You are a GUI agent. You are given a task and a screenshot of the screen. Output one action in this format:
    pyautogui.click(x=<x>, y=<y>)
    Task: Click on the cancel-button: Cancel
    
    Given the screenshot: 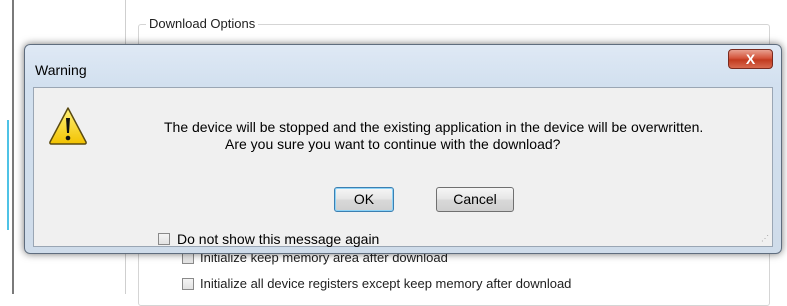 What is the action you would take?
    pyautogui.click(x=475, y=199)
    